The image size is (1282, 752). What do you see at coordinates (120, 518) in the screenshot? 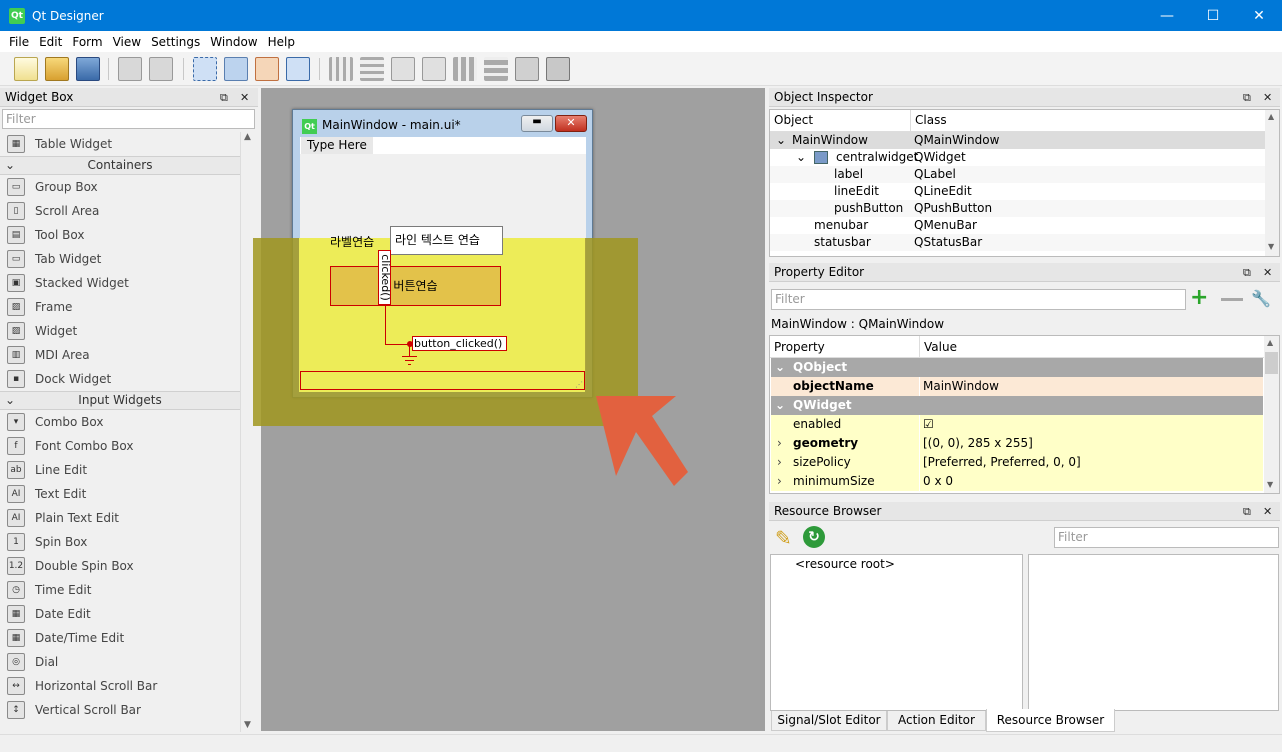
I see `widget-box-item: AI Plain Text Edit` at bounding box center [120, 518].